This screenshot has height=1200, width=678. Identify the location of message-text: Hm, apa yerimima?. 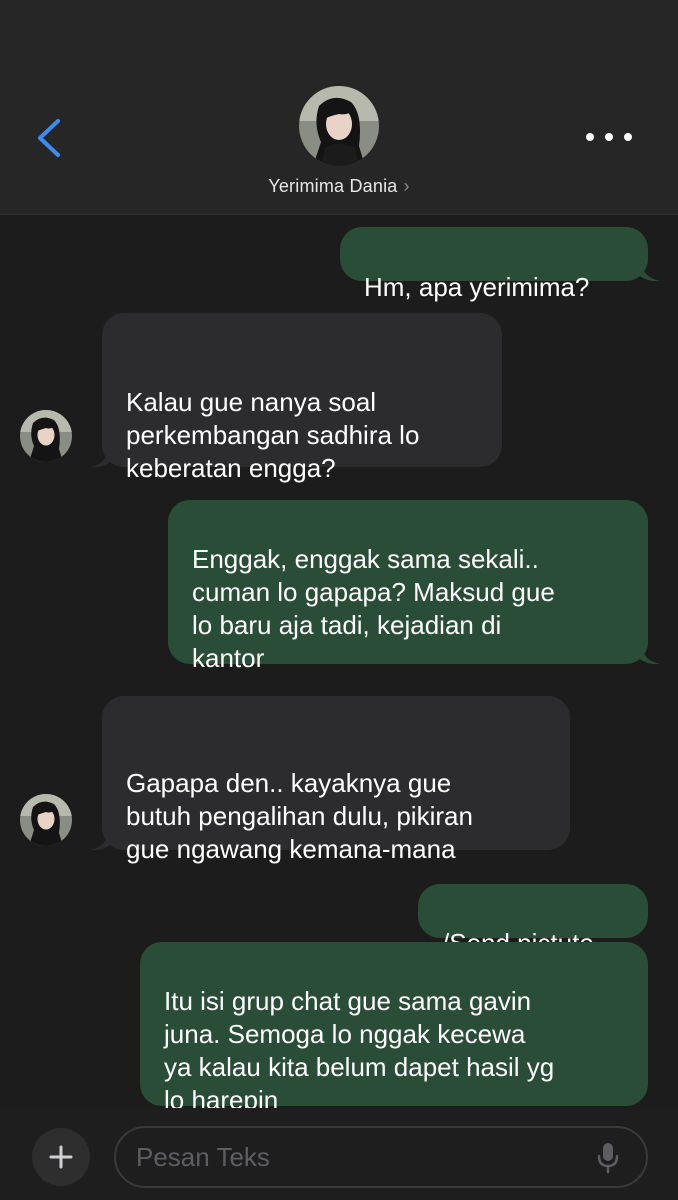
(477, 287).